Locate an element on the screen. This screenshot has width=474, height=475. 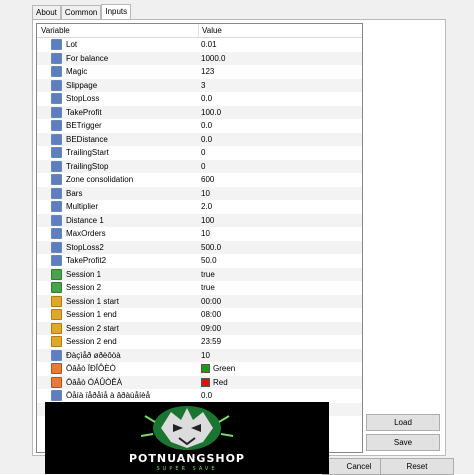
reset-button: Reset is located at coordinates (417, 466).